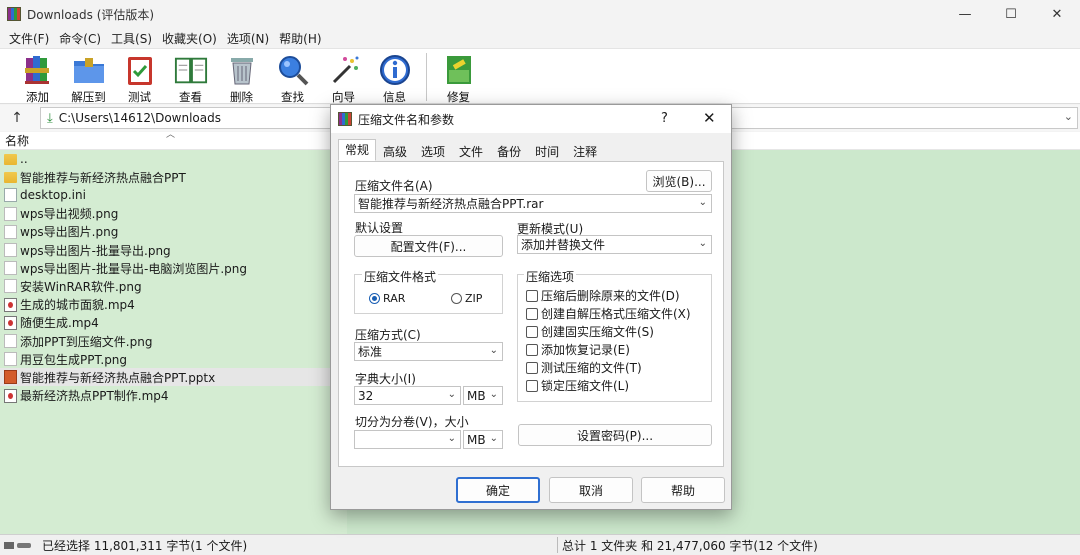 This screenshot has height=555, width=1080. I want to click on winrar-dialog-icon, so click(345, 119).